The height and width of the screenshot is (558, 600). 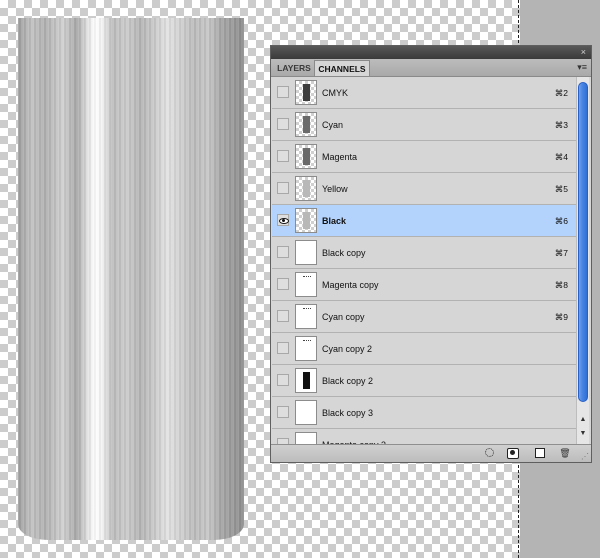 What do you see at coordinates (343, 317) in the screenshot?
I see `channel-name: Cyan copy` at bounding box center [343, 317].